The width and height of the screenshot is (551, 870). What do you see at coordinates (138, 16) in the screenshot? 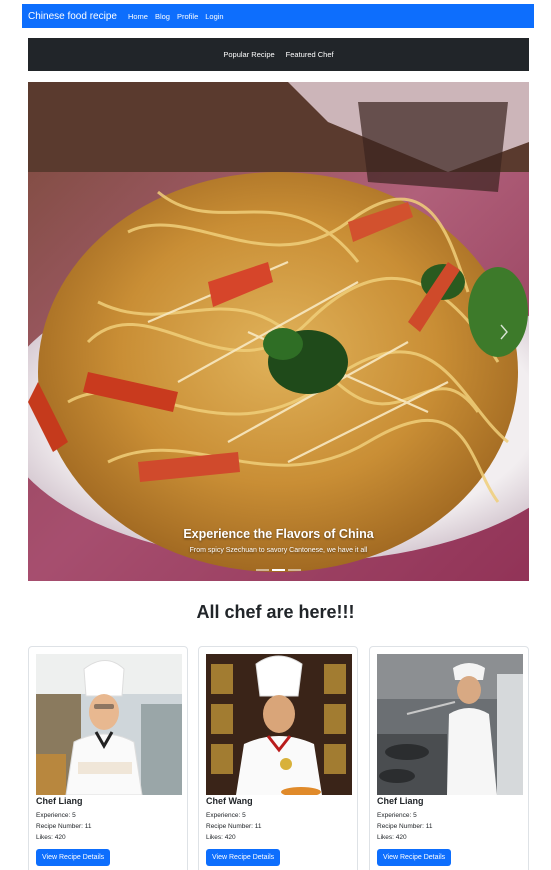
I see `nav-link-home: Home` at bounding box center [138, 16].